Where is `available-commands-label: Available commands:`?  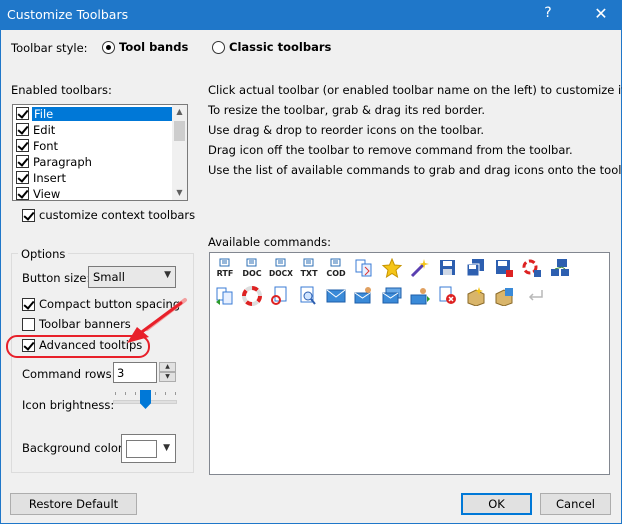 available-commands-label: Available commands: is located at coordinates (269, 242).